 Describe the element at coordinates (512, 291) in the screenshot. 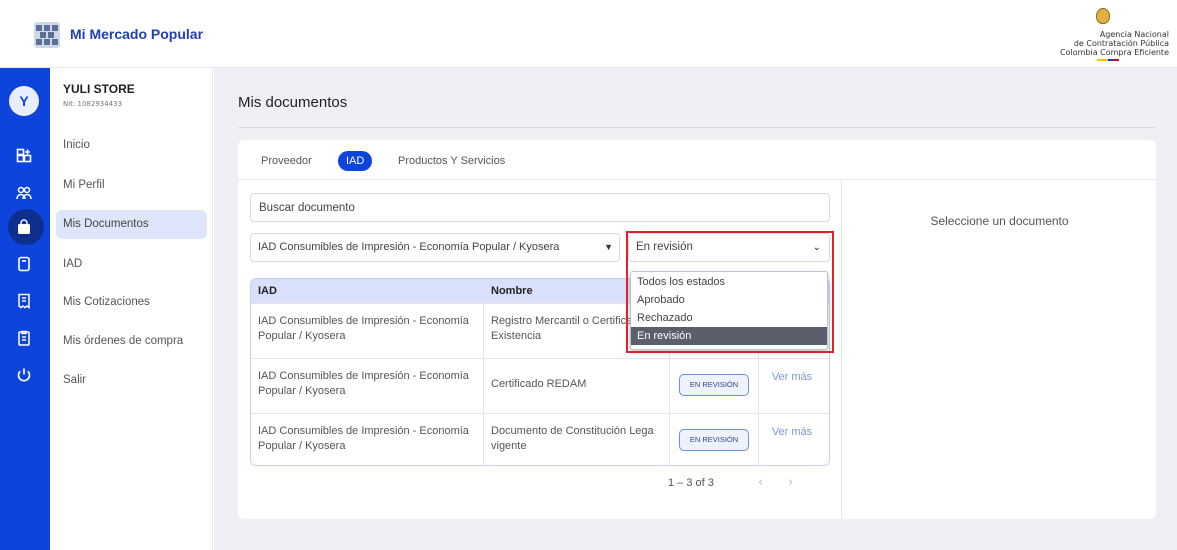

I see `column-header-nombre: Nombre` at that location.